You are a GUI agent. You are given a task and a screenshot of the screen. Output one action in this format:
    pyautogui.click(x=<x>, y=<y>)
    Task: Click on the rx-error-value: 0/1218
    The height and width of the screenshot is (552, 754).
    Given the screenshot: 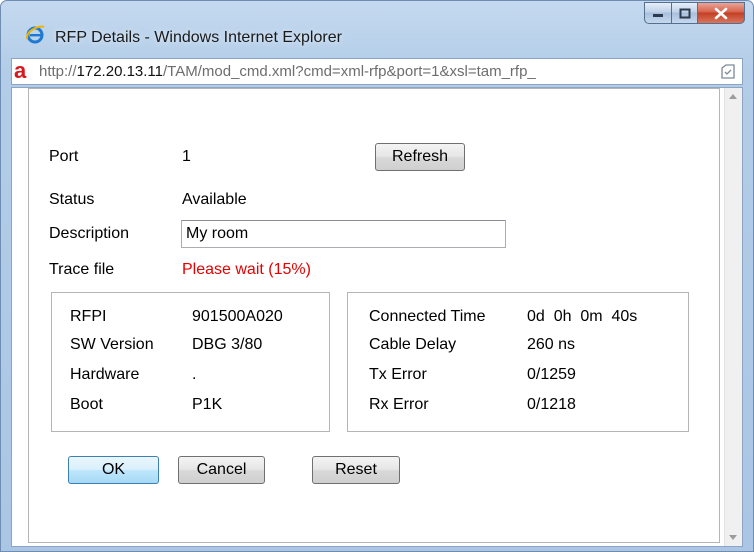 What is the action you would take?
    pyautogui.click(x=551, y=404)
    